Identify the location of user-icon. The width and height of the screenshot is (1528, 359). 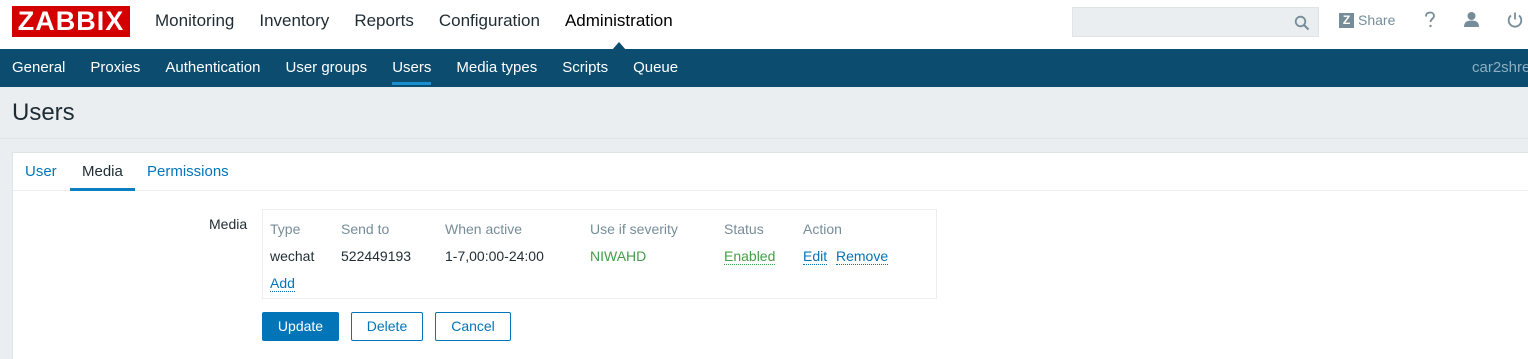
(1471, 21).